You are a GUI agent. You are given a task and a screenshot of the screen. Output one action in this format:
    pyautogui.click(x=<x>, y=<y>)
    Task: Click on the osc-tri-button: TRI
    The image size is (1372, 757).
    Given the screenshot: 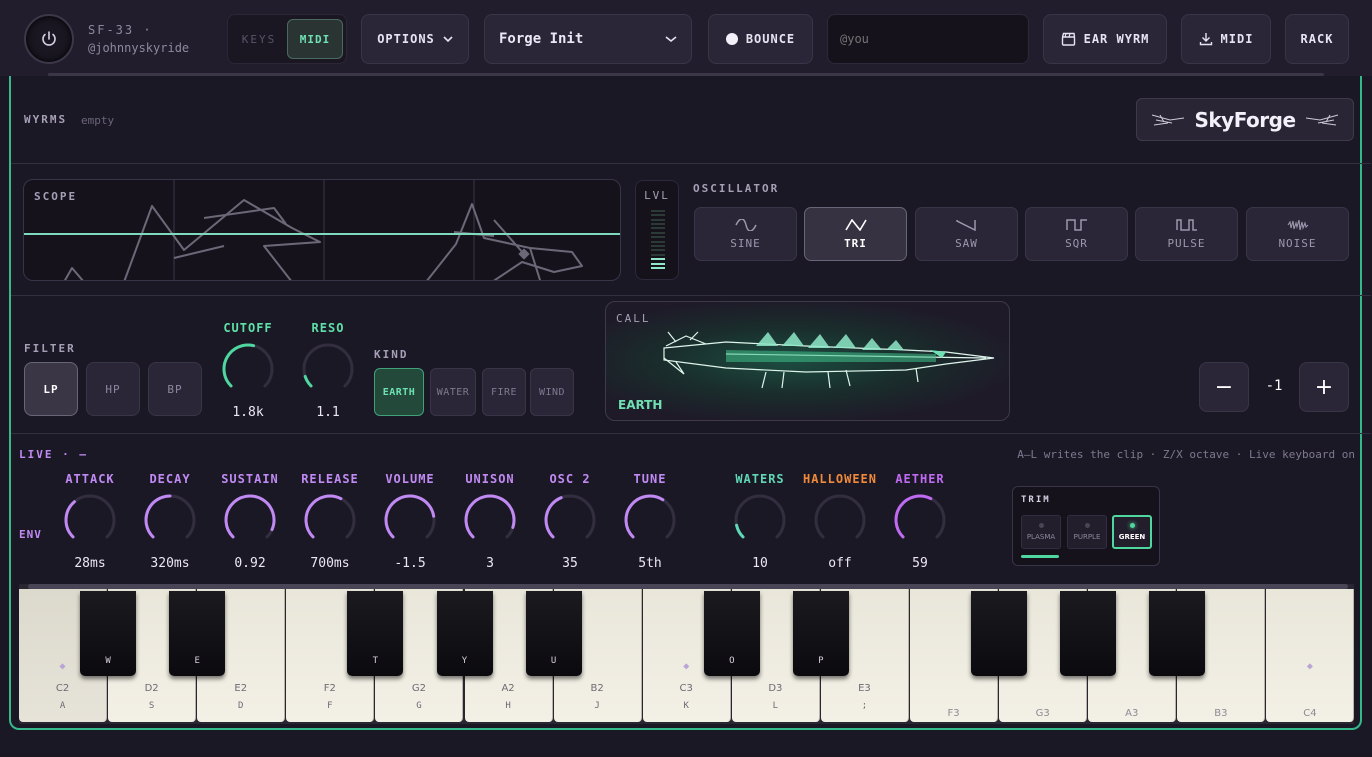 What is the action you would take?
    pyautogui.click(x=855, y=234)
    